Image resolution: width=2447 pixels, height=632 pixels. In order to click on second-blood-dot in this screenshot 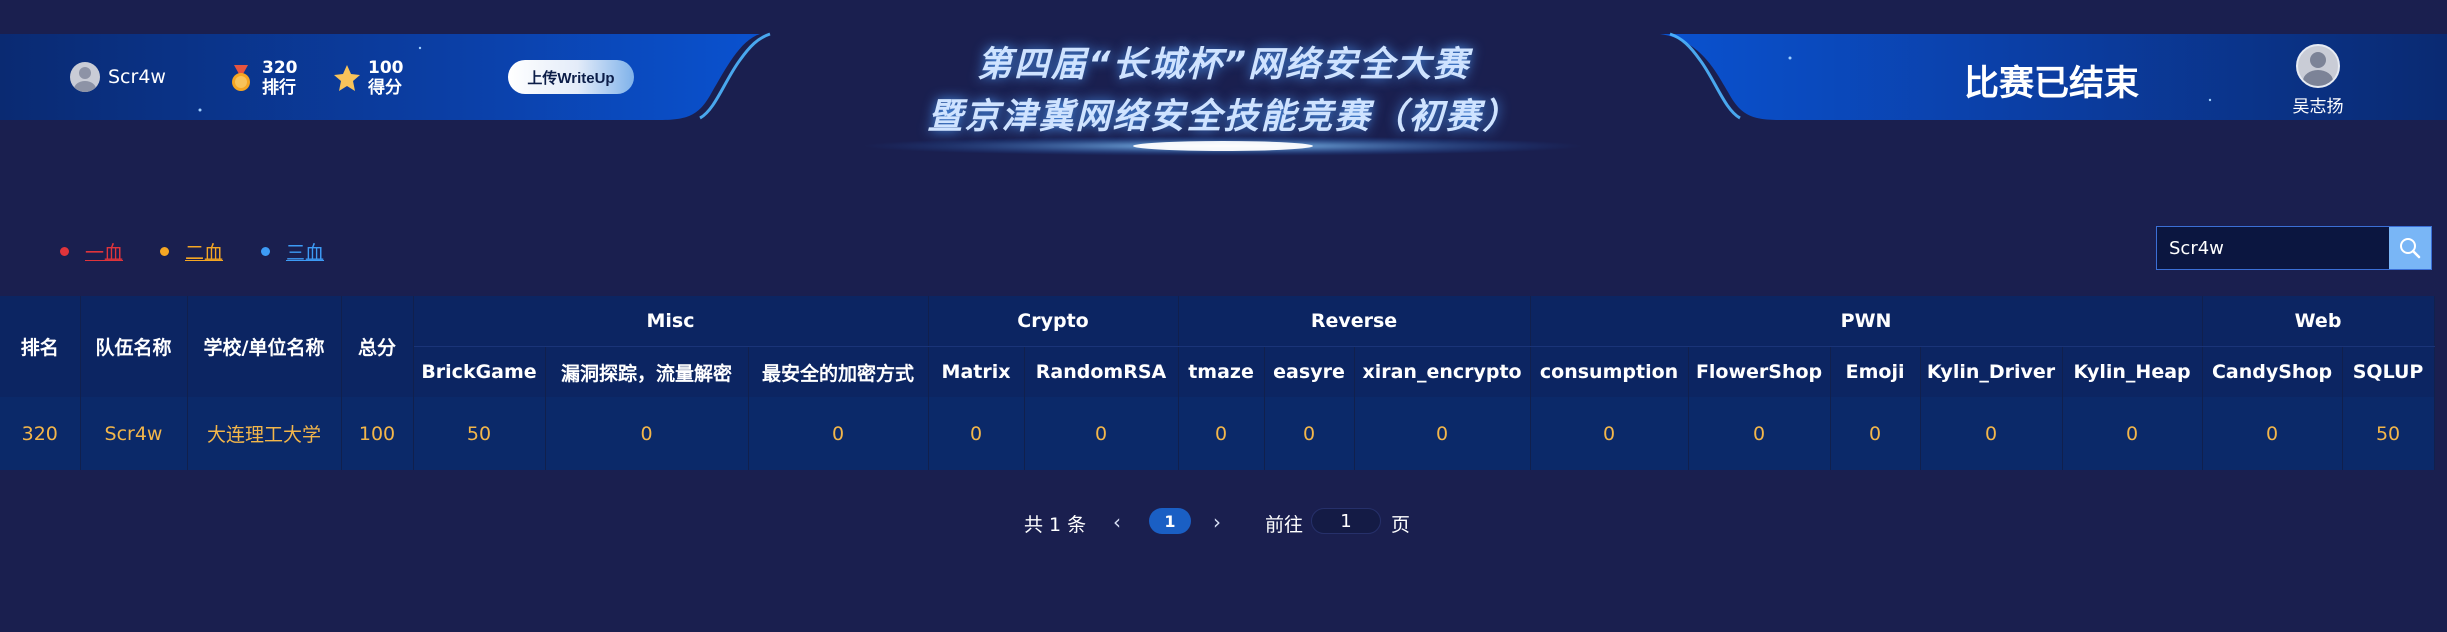, I will do `click(164, 251)`.